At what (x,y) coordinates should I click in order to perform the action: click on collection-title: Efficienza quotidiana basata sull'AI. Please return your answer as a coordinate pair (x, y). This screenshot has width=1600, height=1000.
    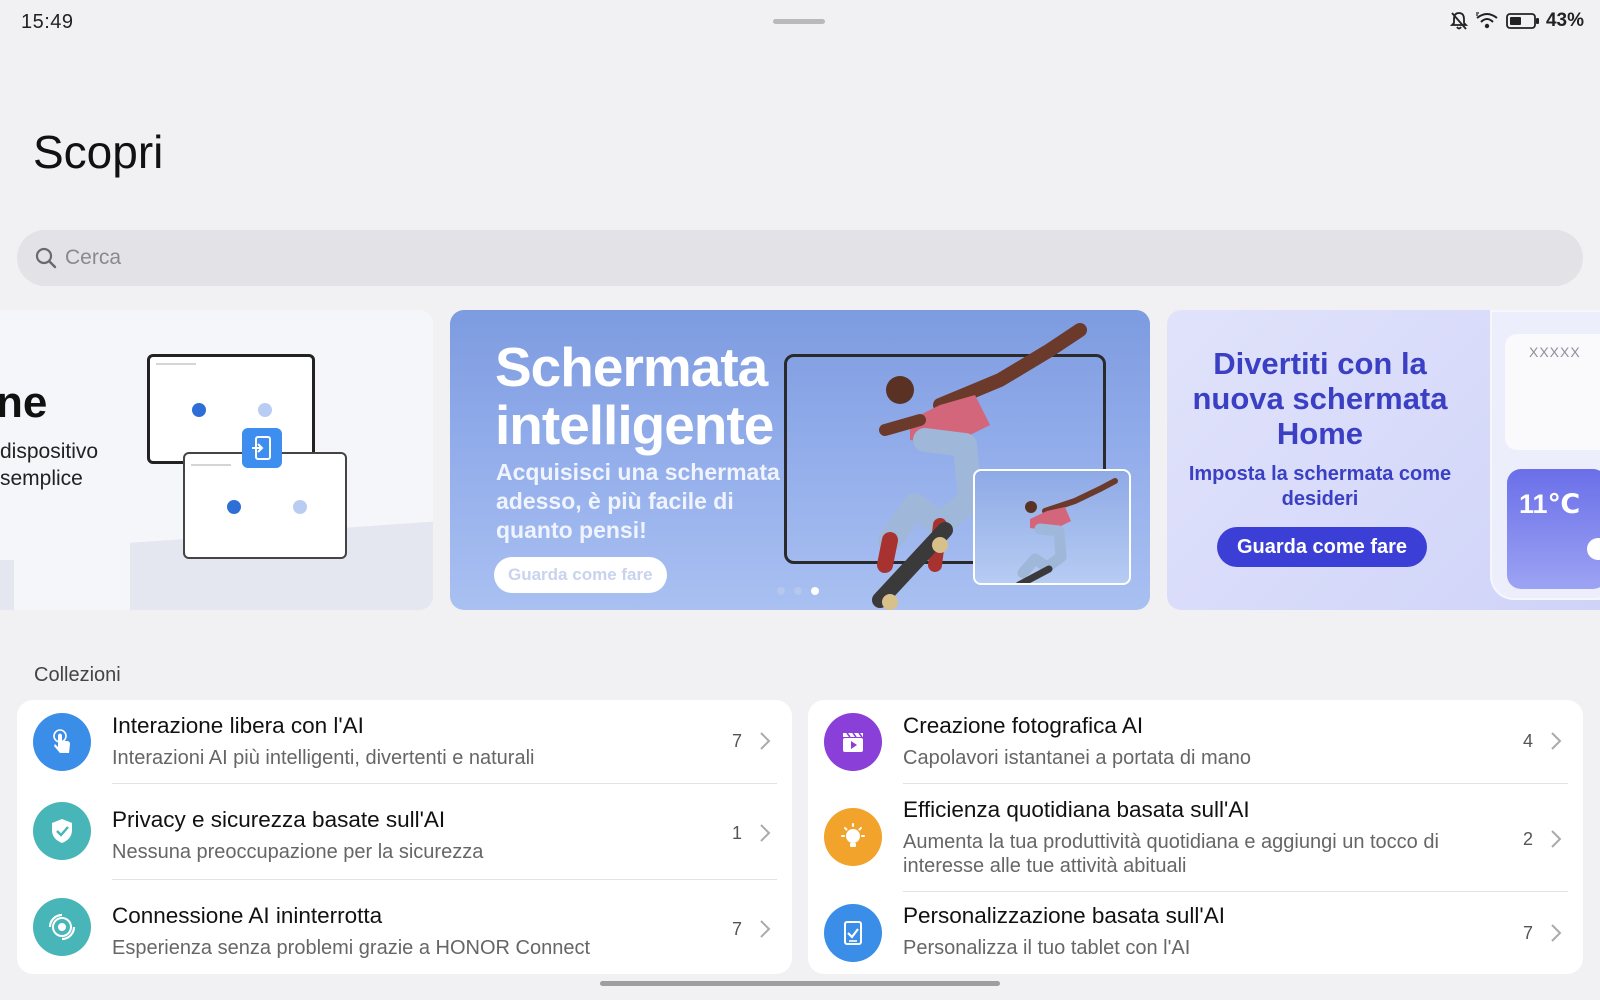
    Looking at the image, I should click on (1076, 809).